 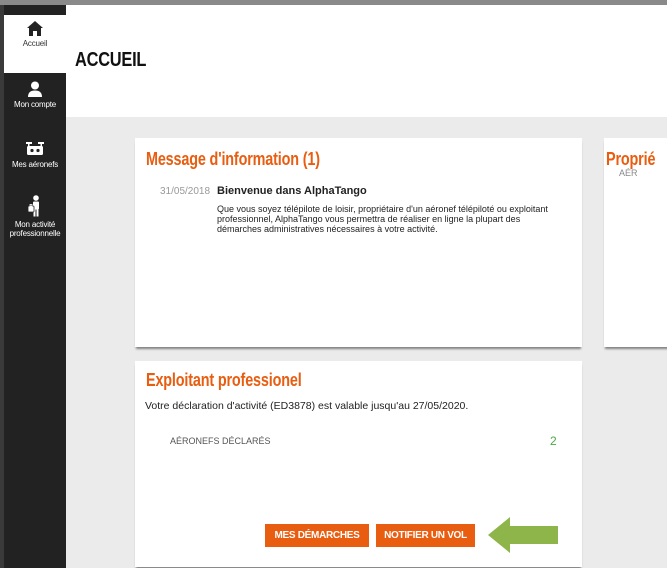 What do you see at coordinates (185, 191) in the screenshot?
I see `message-date: 31/05/2018` at bounding box center [185, 191].